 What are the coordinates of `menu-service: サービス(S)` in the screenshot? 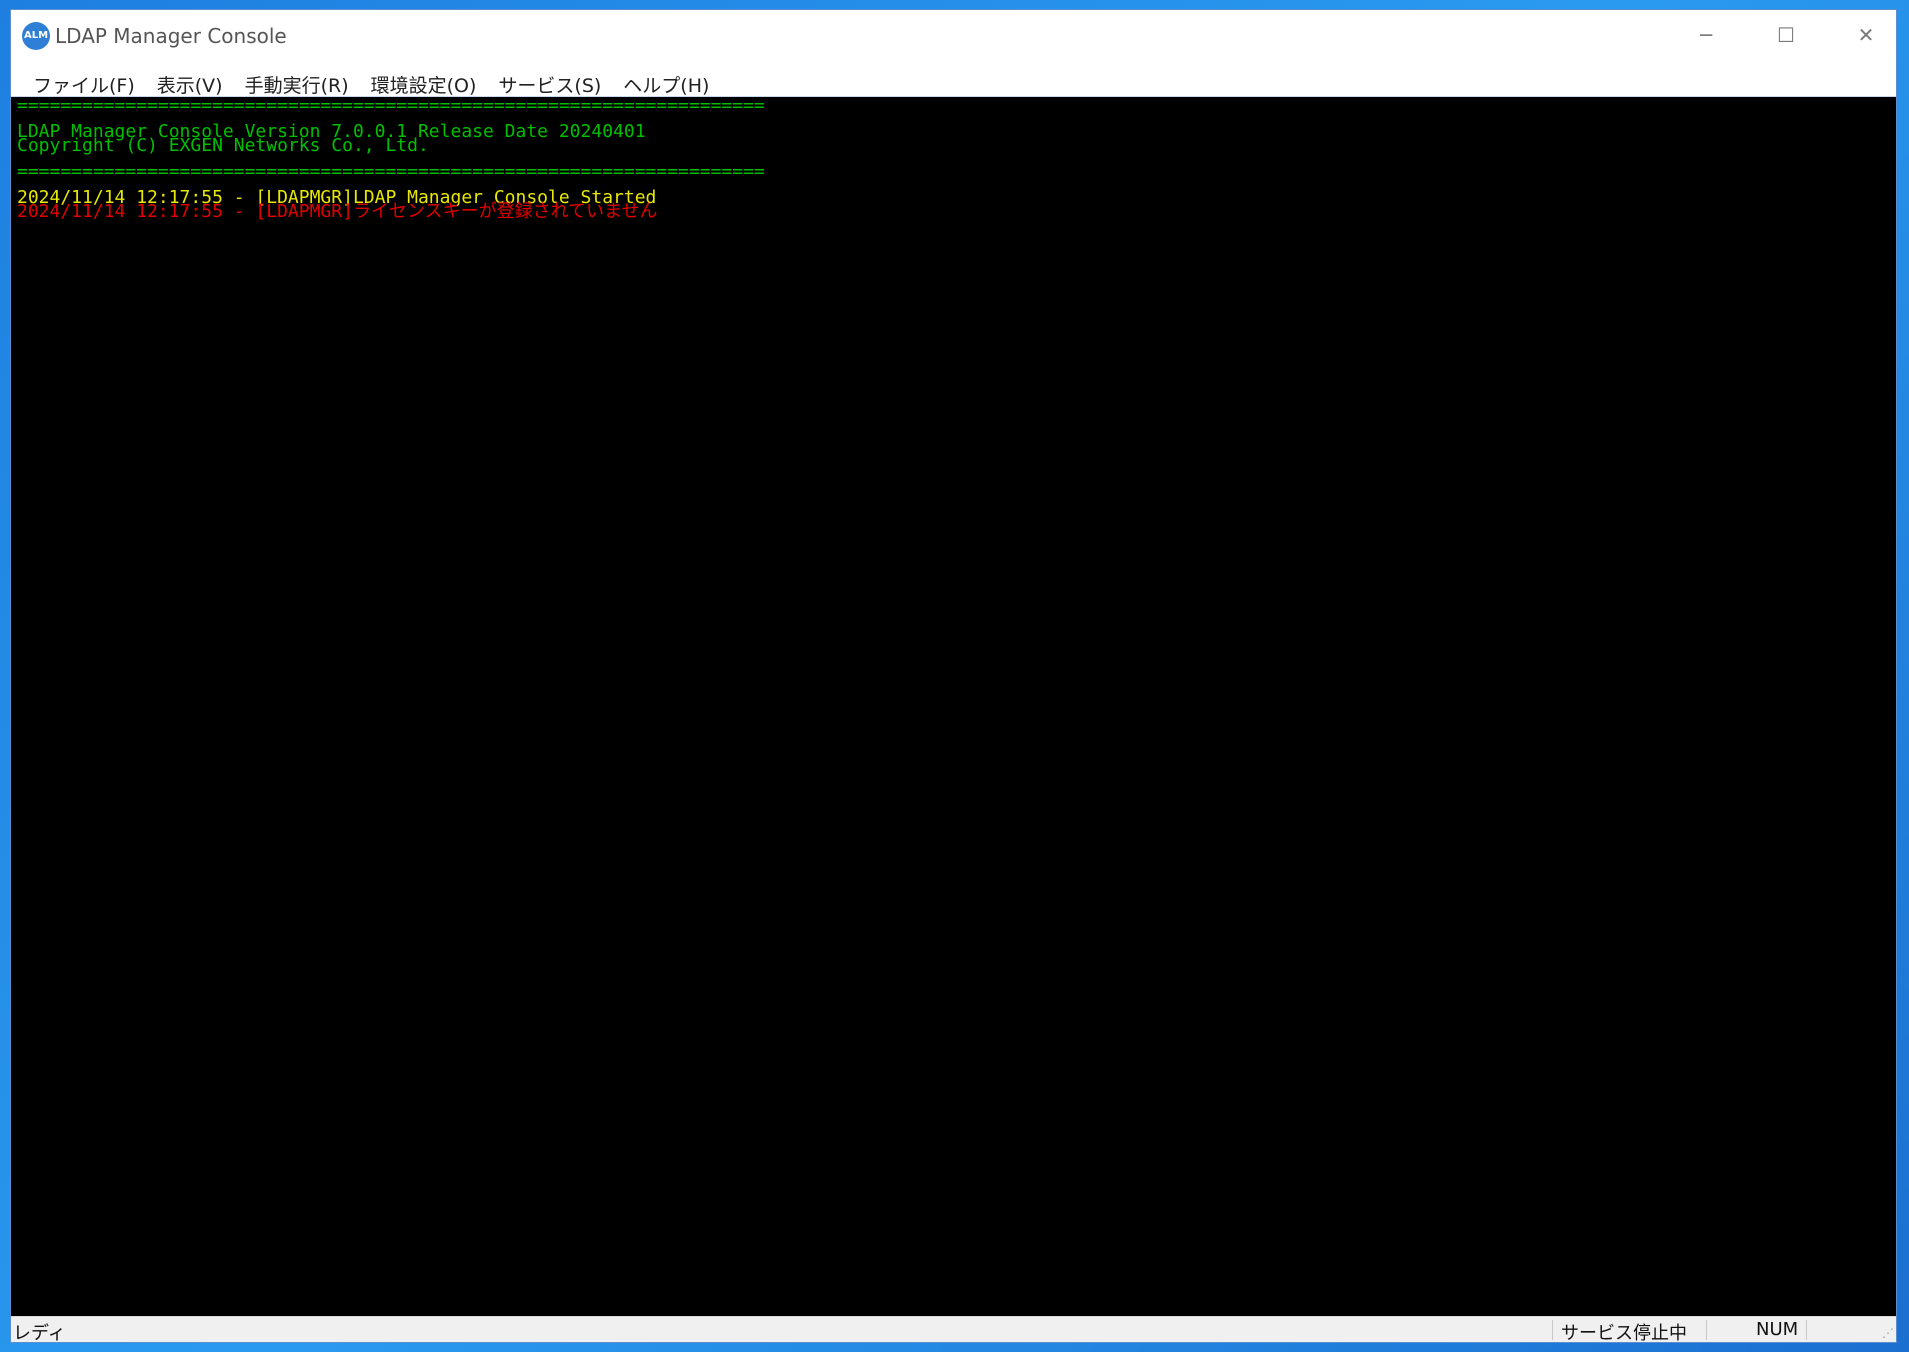 It's located at (550, 84).